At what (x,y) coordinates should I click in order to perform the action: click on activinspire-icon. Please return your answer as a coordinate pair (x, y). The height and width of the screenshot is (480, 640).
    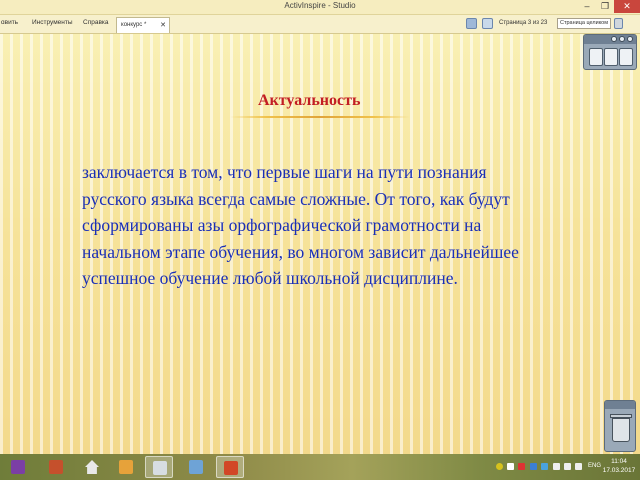
    Looking at the image, I should click on (160, 468).